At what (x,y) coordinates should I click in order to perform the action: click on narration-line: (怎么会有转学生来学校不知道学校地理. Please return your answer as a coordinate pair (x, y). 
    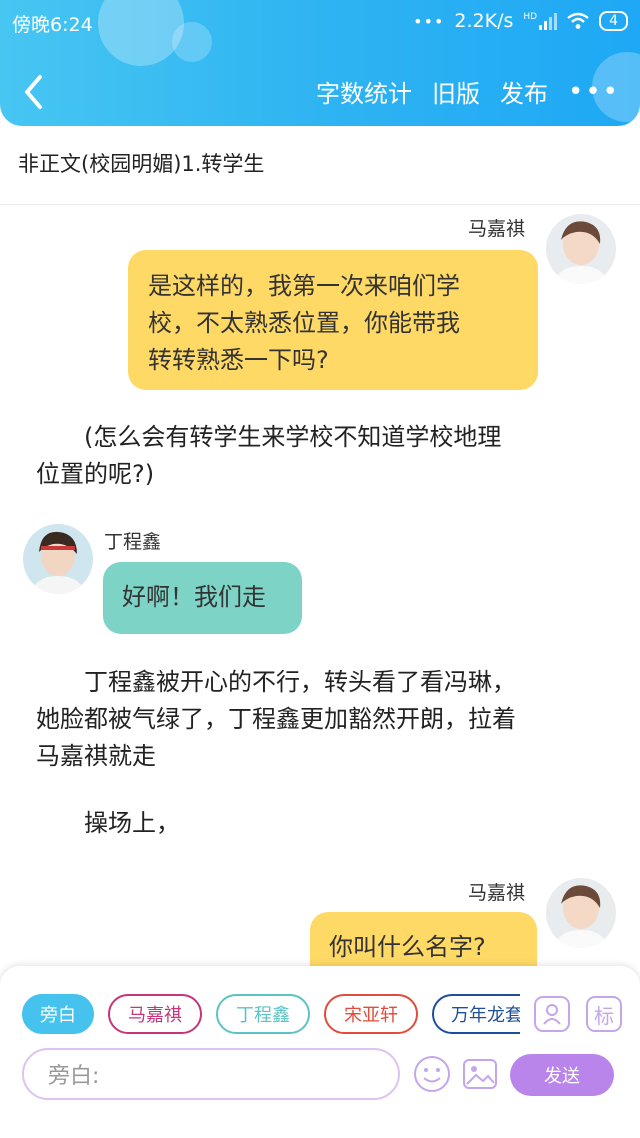
    Looking at the image, I should click on (293, 437).